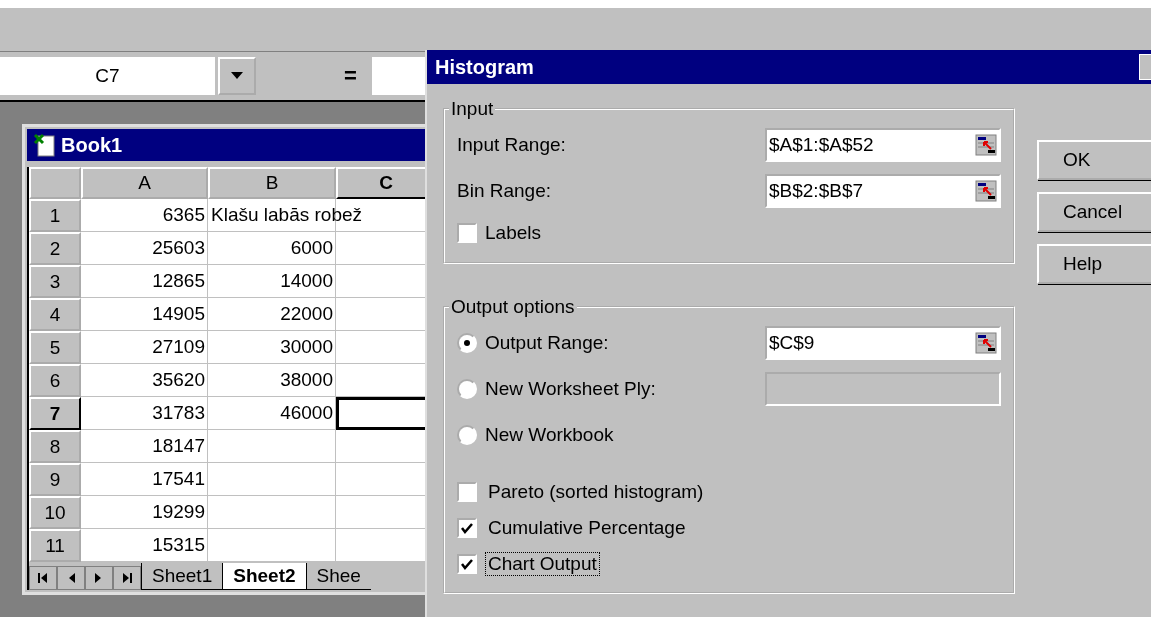 This screenshot has width=1151, height=617. I want to click on row-header: 9, so click(55, 479).